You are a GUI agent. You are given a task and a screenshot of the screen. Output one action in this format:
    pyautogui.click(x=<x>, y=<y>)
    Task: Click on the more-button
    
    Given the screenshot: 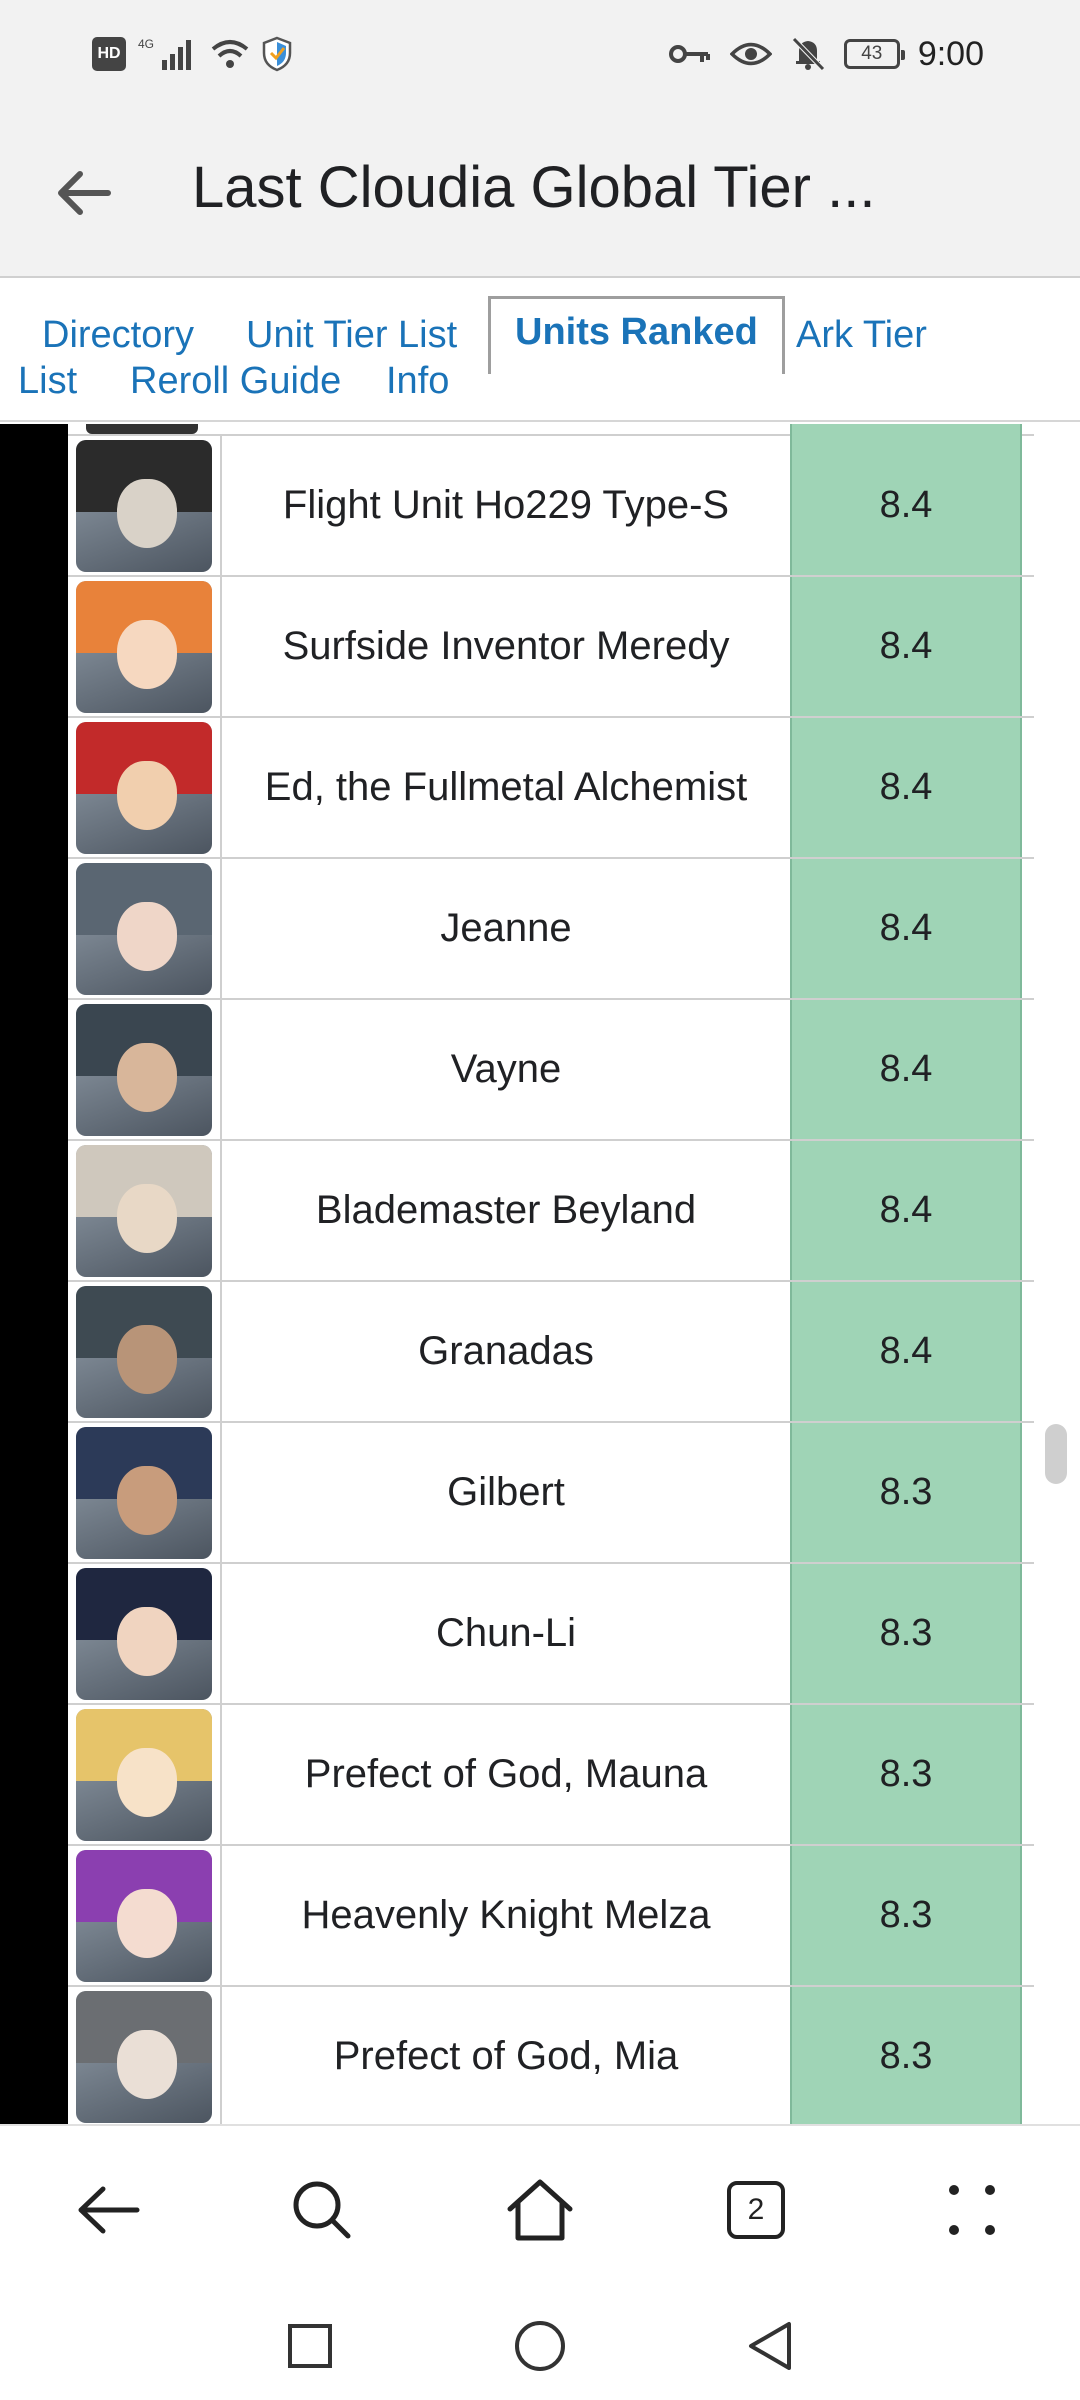 What is the action you would take?
    pyautogui.click(x=972, y=2210)
    